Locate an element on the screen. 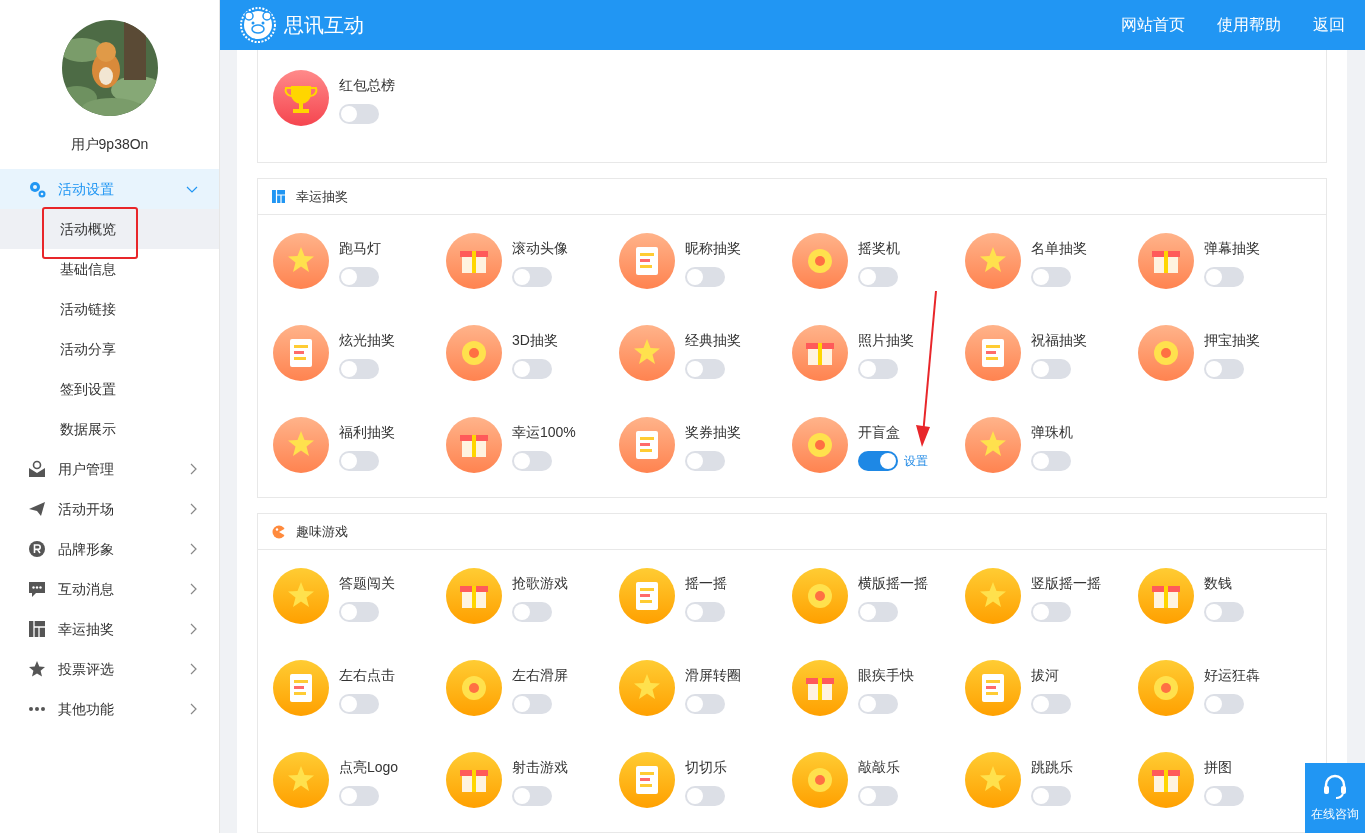 This screenshot has width=1365, height=833. feature-label: 跑马灯 is located at coordinates (360, 248).